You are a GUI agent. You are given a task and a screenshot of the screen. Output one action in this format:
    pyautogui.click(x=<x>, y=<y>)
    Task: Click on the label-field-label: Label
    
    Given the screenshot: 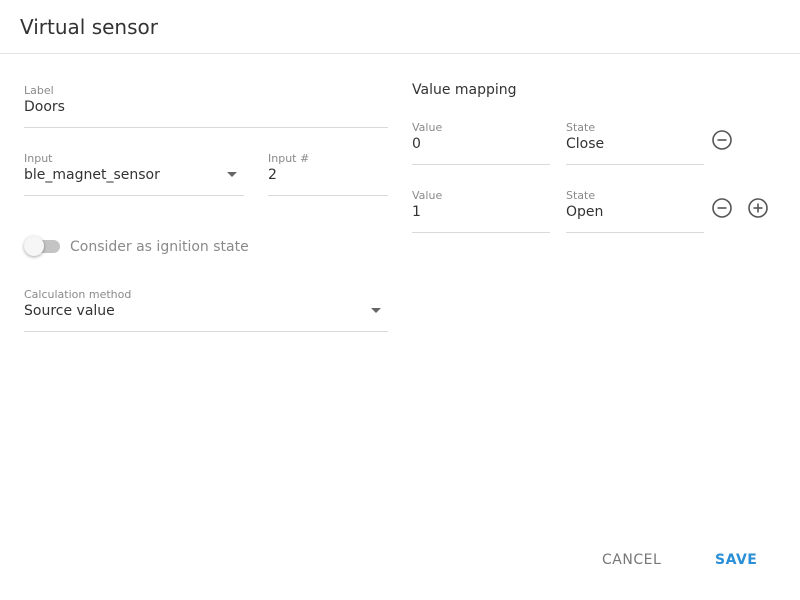 What is the action you would take?
    pyautogui.click(x=39, y=90)
    